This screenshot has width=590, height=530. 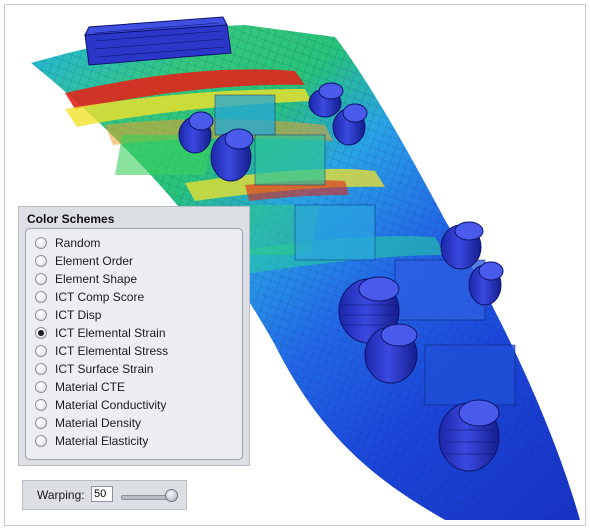 I want to click on scheme-option-label: ICT Elemental Stress, so click(x=112, y=351).